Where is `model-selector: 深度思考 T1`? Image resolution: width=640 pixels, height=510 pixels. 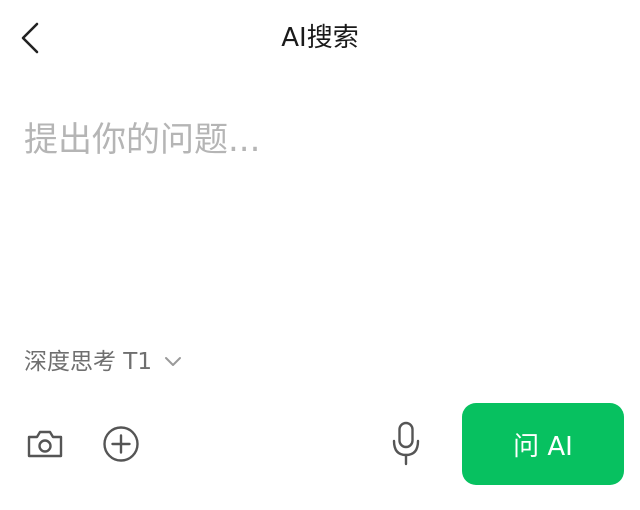 model-selector: 深度思考 T1 is located at coordinates (103, 362).